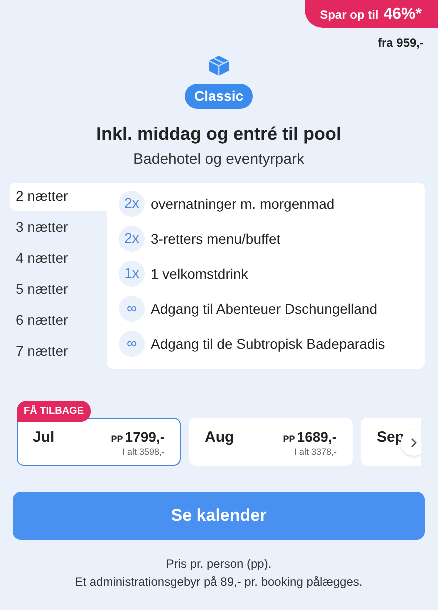 The width and height of the screenshot is (438, 610). I want to click on feature-text: 3-retters menu/buffet, so click(216, 239).